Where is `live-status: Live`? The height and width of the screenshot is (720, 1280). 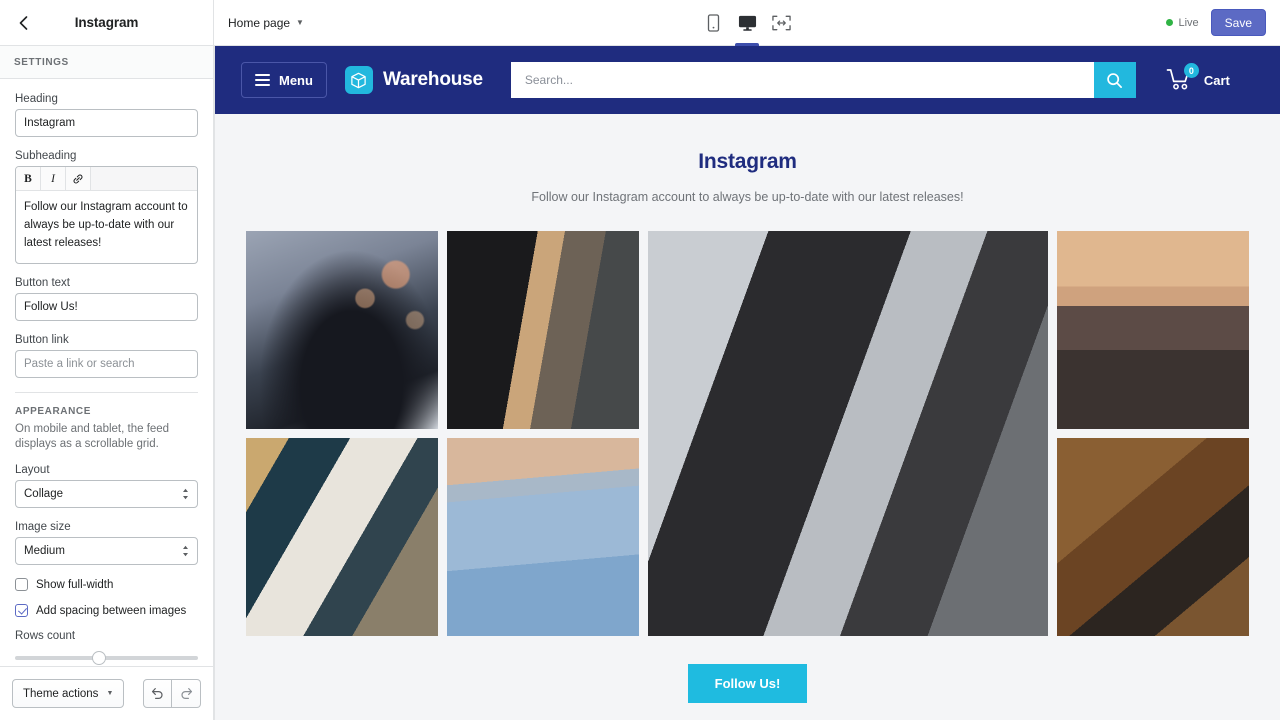
live-status: Live is located at coordinates (1182, 22).